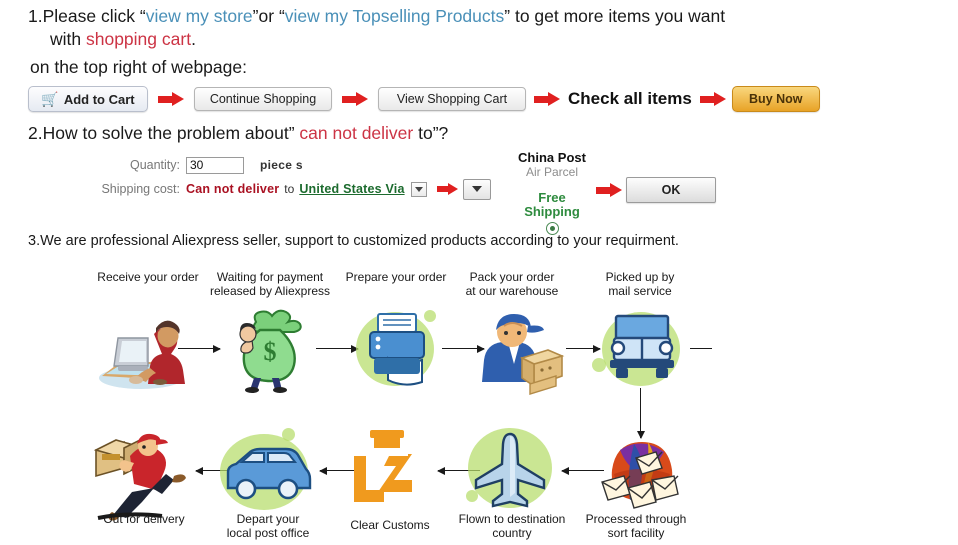 This screenshot has height=545, width=958. Describe the element at coordinates (154, 165) in the screenshot. I see `quantity-label: Quantity:` at that location.